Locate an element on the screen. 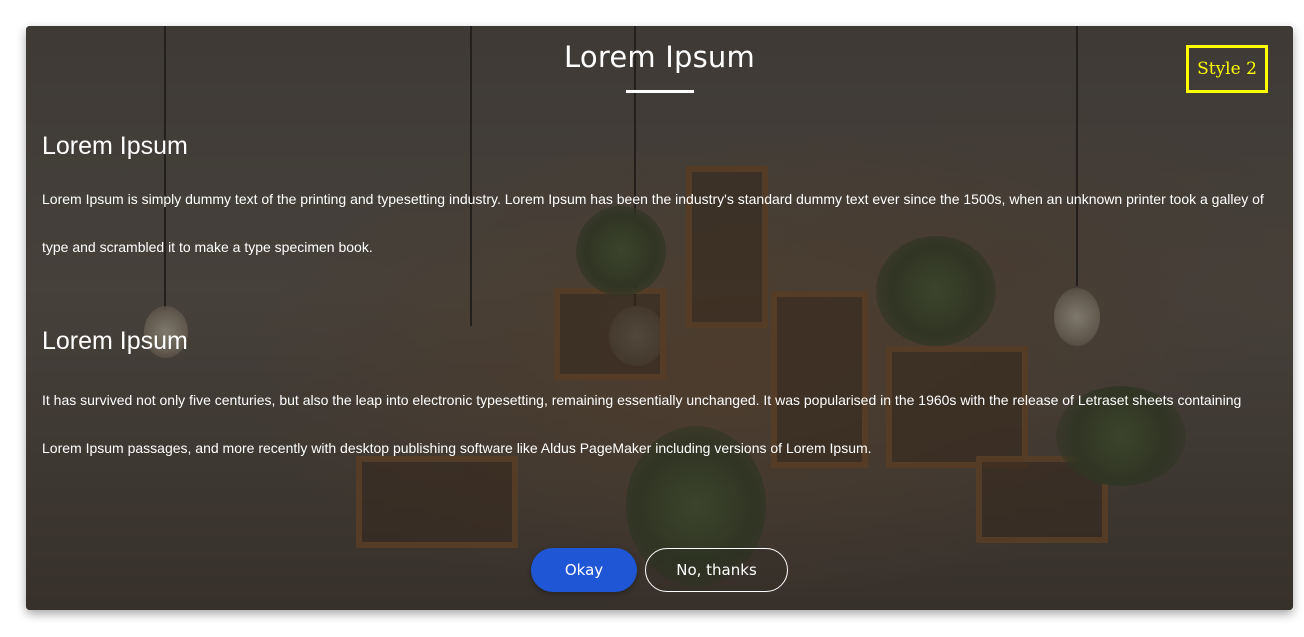  no-thanks-button: No, thanks is located at coordinates (716, 570).